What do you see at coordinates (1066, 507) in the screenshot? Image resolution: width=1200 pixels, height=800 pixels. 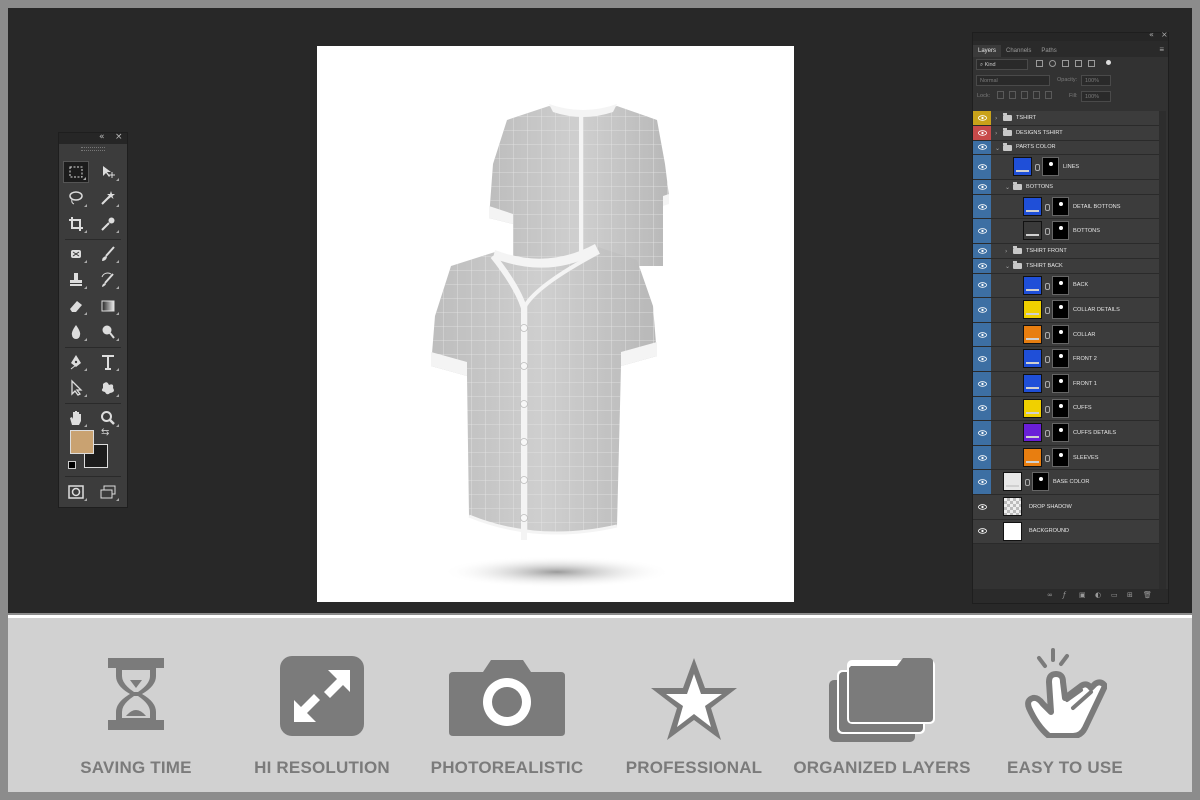 I see `layer-row: DROP SHADOW` at bounding box center [1066, 507].